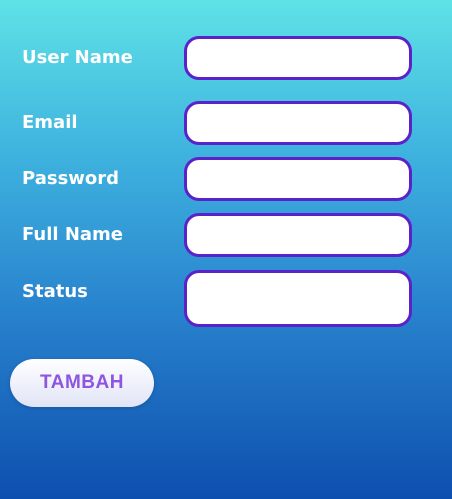 The height and width of the screenshot is (499, 452). I want to click on status-textarea, so click(298, 298).